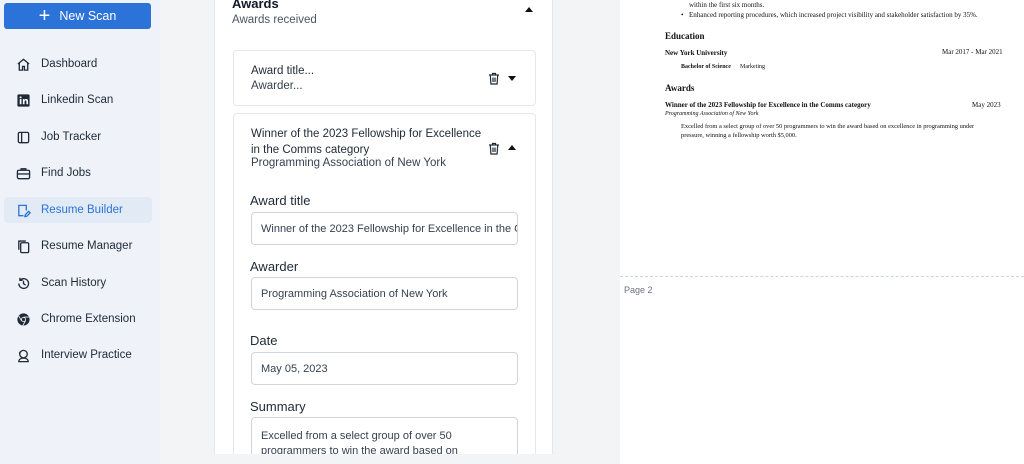  What do you see at coordinates (529, 9) in the screenshot?
I see `collapse-section-icon` at bounding box center [529, 9].